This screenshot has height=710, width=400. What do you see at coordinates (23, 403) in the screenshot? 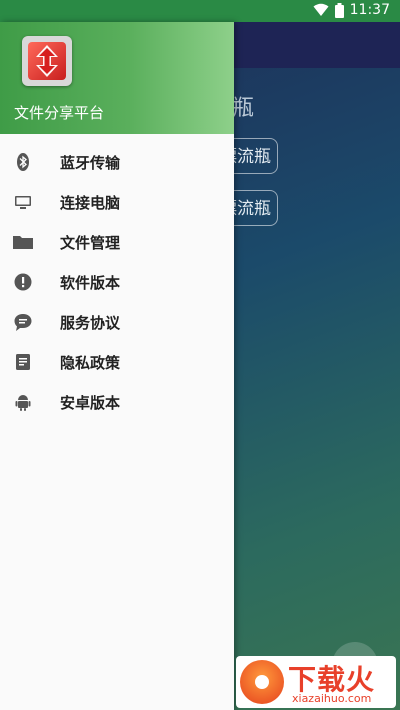
I see `android-icon` at bounding box center [23, 403].